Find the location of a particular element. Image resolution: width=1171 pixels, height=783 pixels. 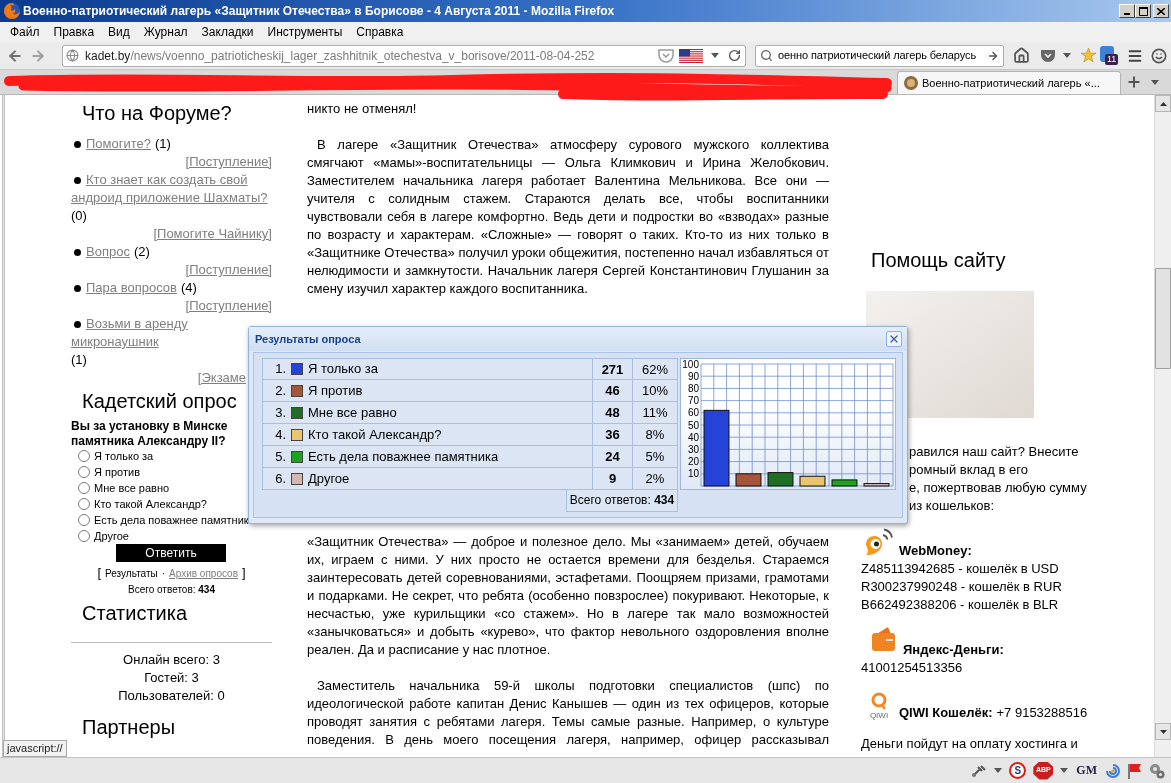

article-paragraph: «Защитник Отечества» — доброе и полезное дело. Мы «занимаем» детей, обучаем их, играем с ними. У них просто не остается времени для безделья. Стараемся заинтересовать детей соревнованиями, эстафетами. Поощряем призами, грамотами и подарками. Не секрет, что ребята (особенно повзрослее) покуривают. Некоторые, к несчастью, уже курильщики «со стажем». Но в лагере так мало возможностей «занычковаться» и добыть «курево», что фактор невольного оздоровления вполне реален. Да и расписание у нас плотное. is located at coordinates (568, 596).